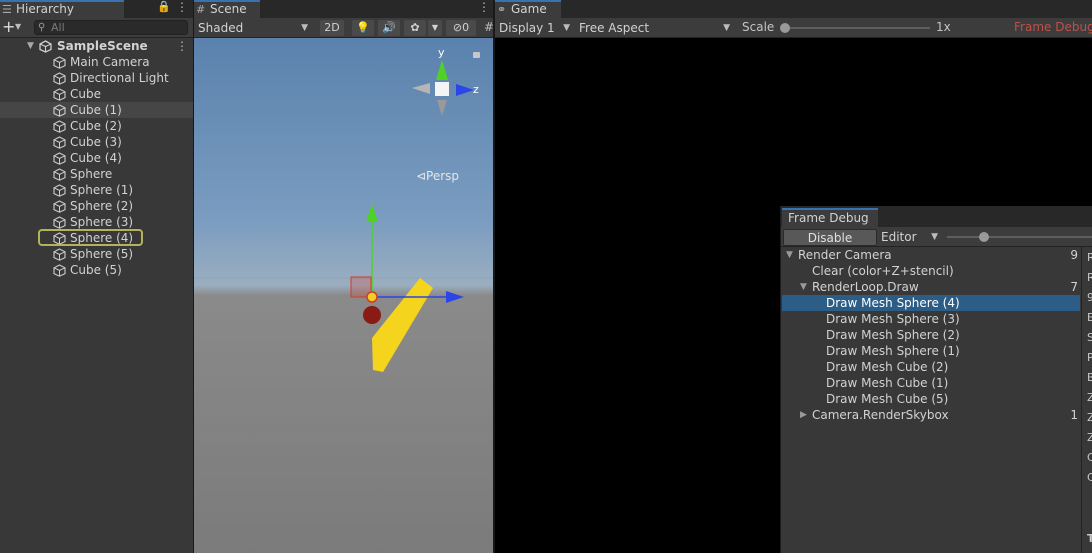 This screenshot has height=553, width=1092. Describe the element at coordinates (1019, 237) in the screenshot. I see `event-slider-track` at that location.